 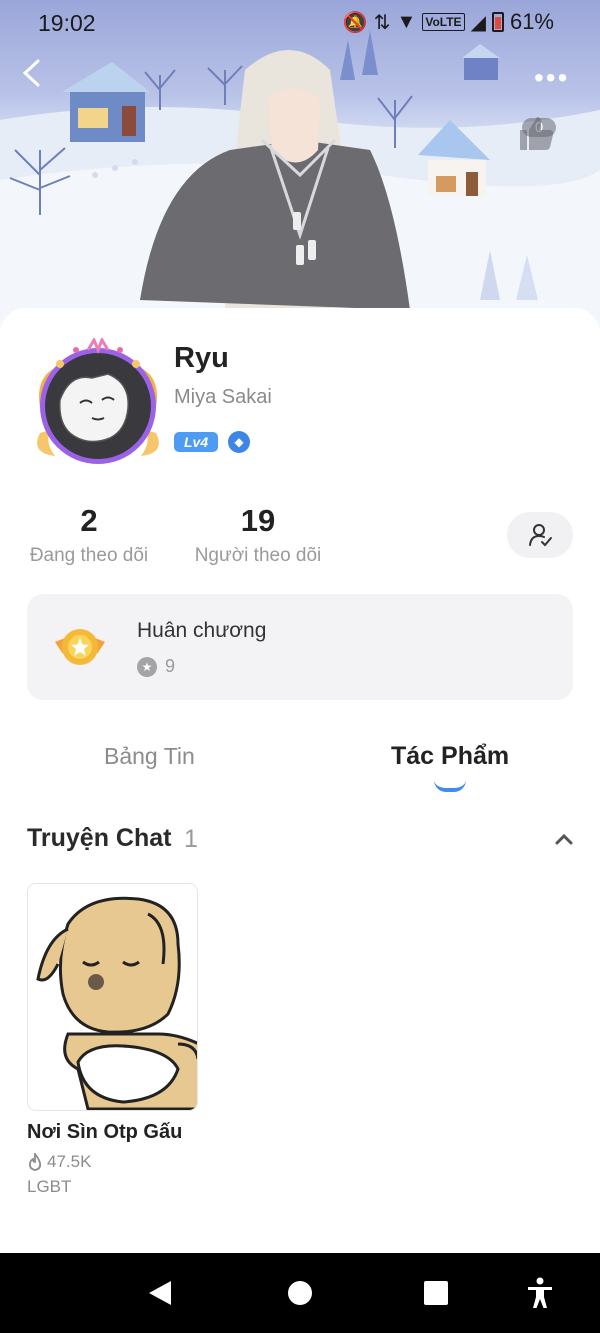 I want to click on signal-icon: ◢, so click(x=478, y=22).